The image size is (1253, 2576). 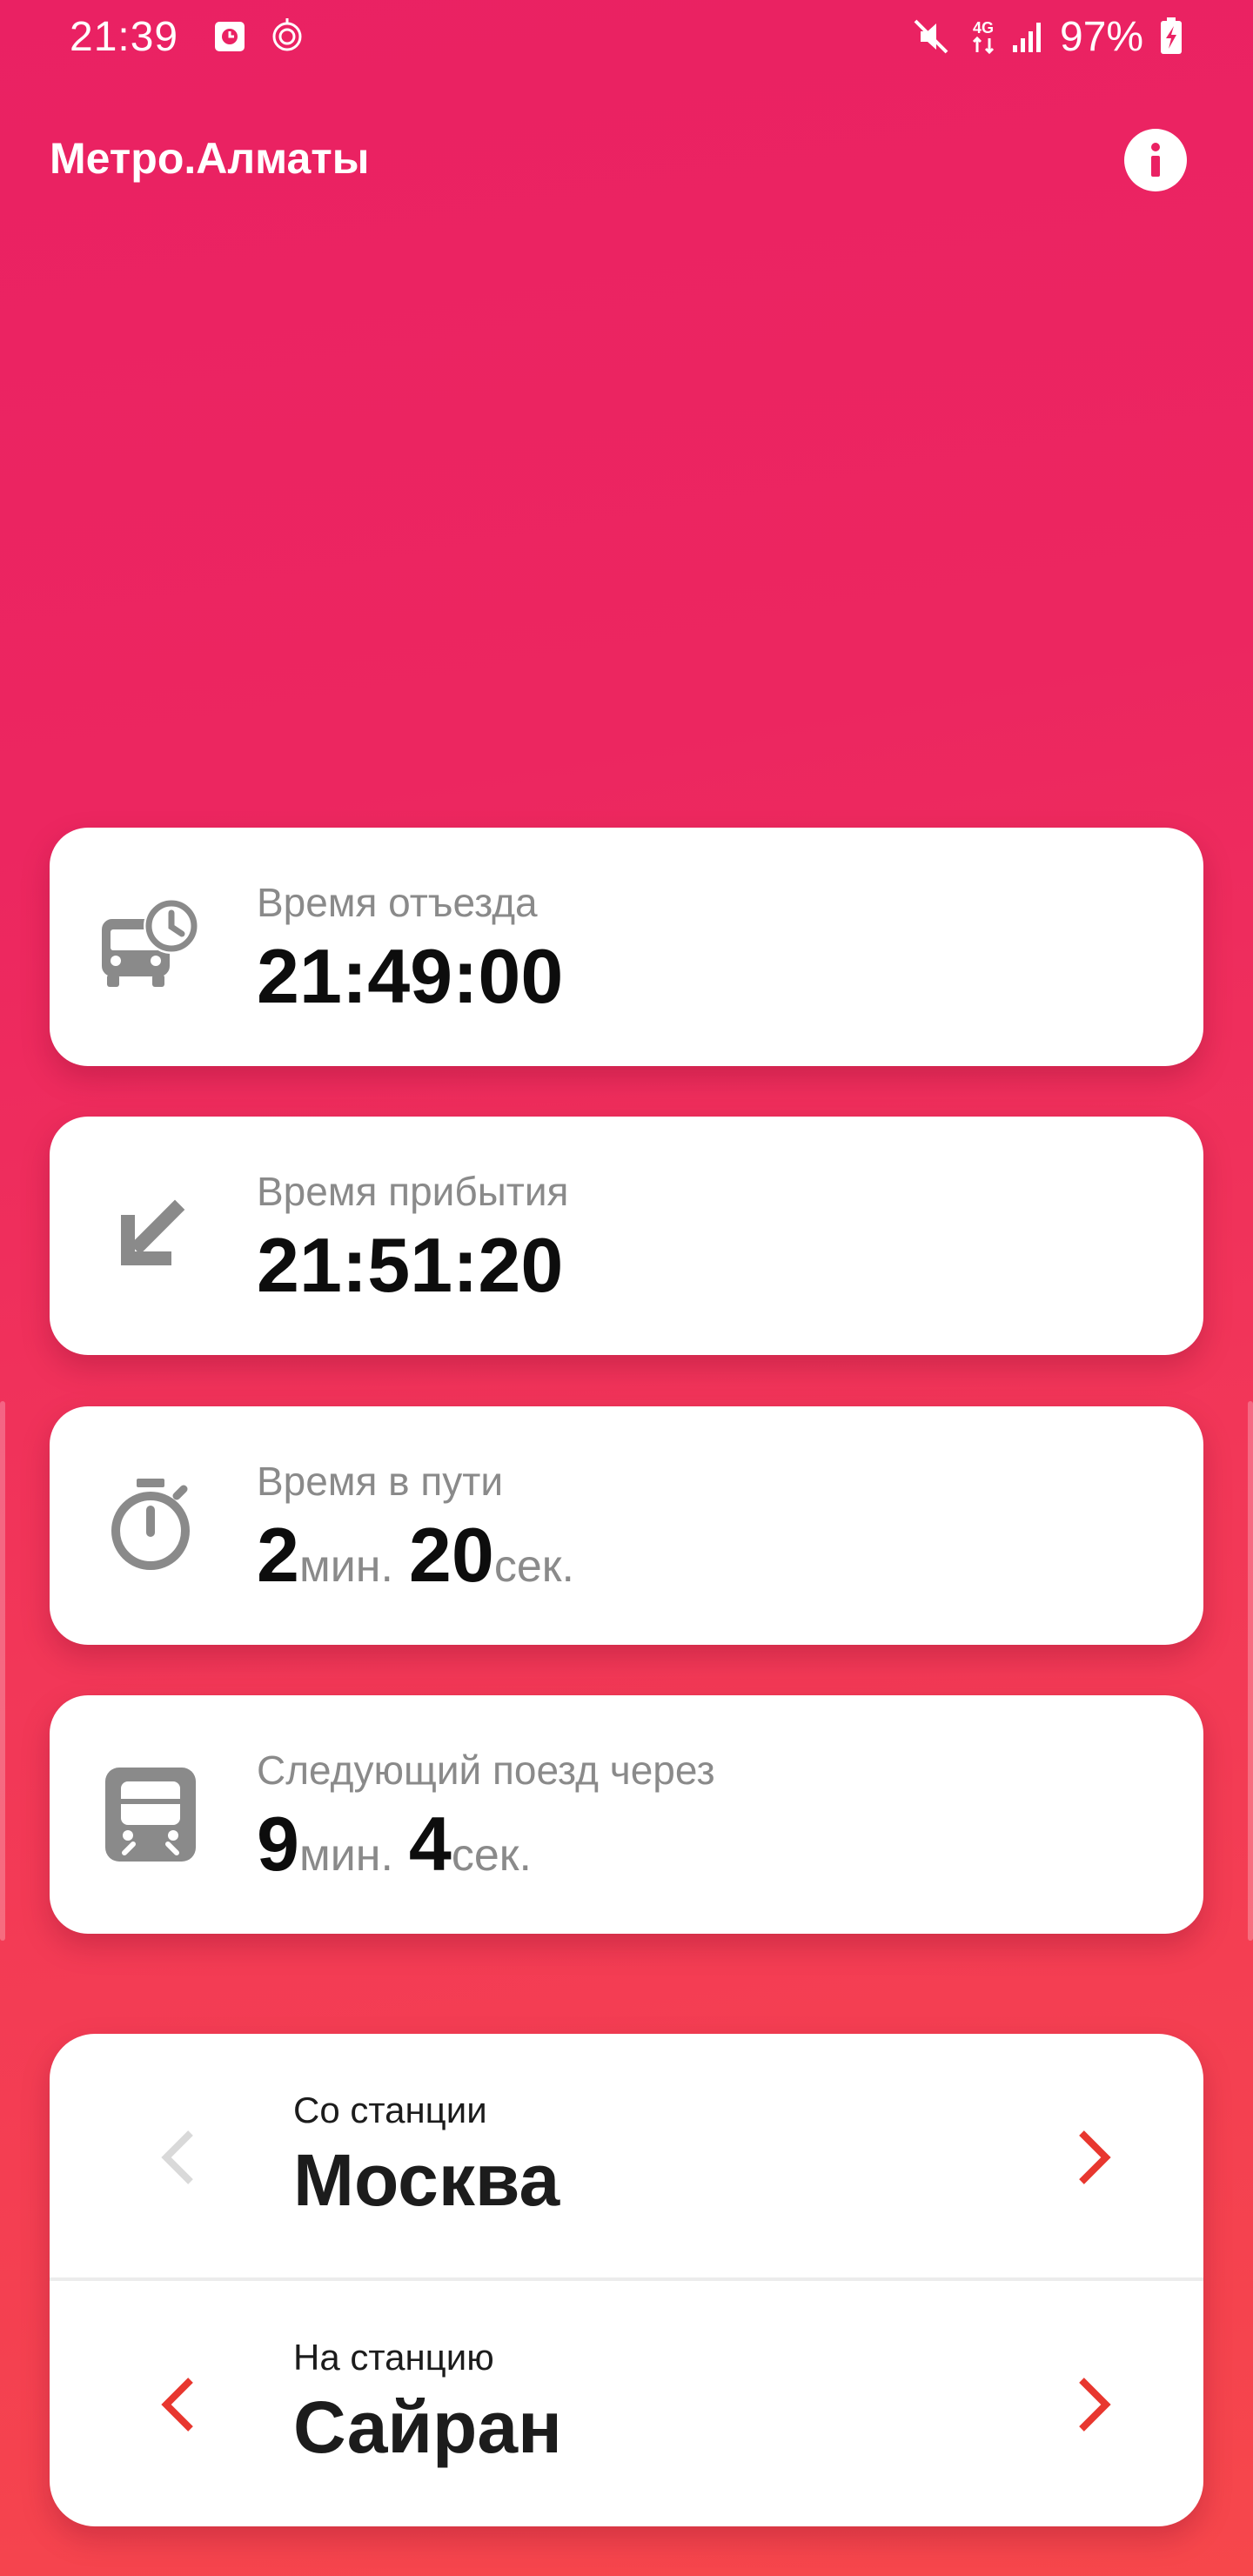 I want to click on travel-minutes: 2, so click(x=278, y=1555).